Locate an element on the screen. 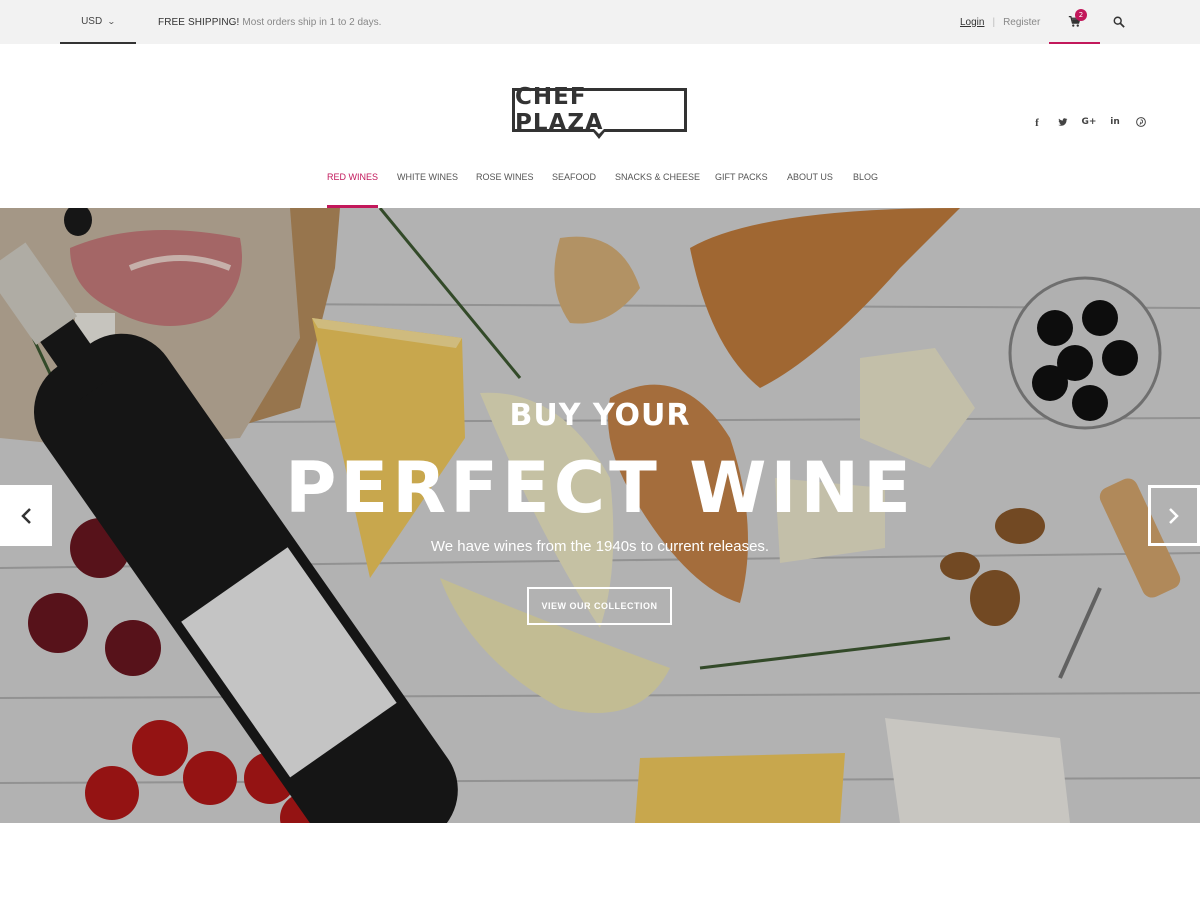 This screenshot has height=900, width=1200. google-plus-icon: G+ is located at coordinates (1089, 123).